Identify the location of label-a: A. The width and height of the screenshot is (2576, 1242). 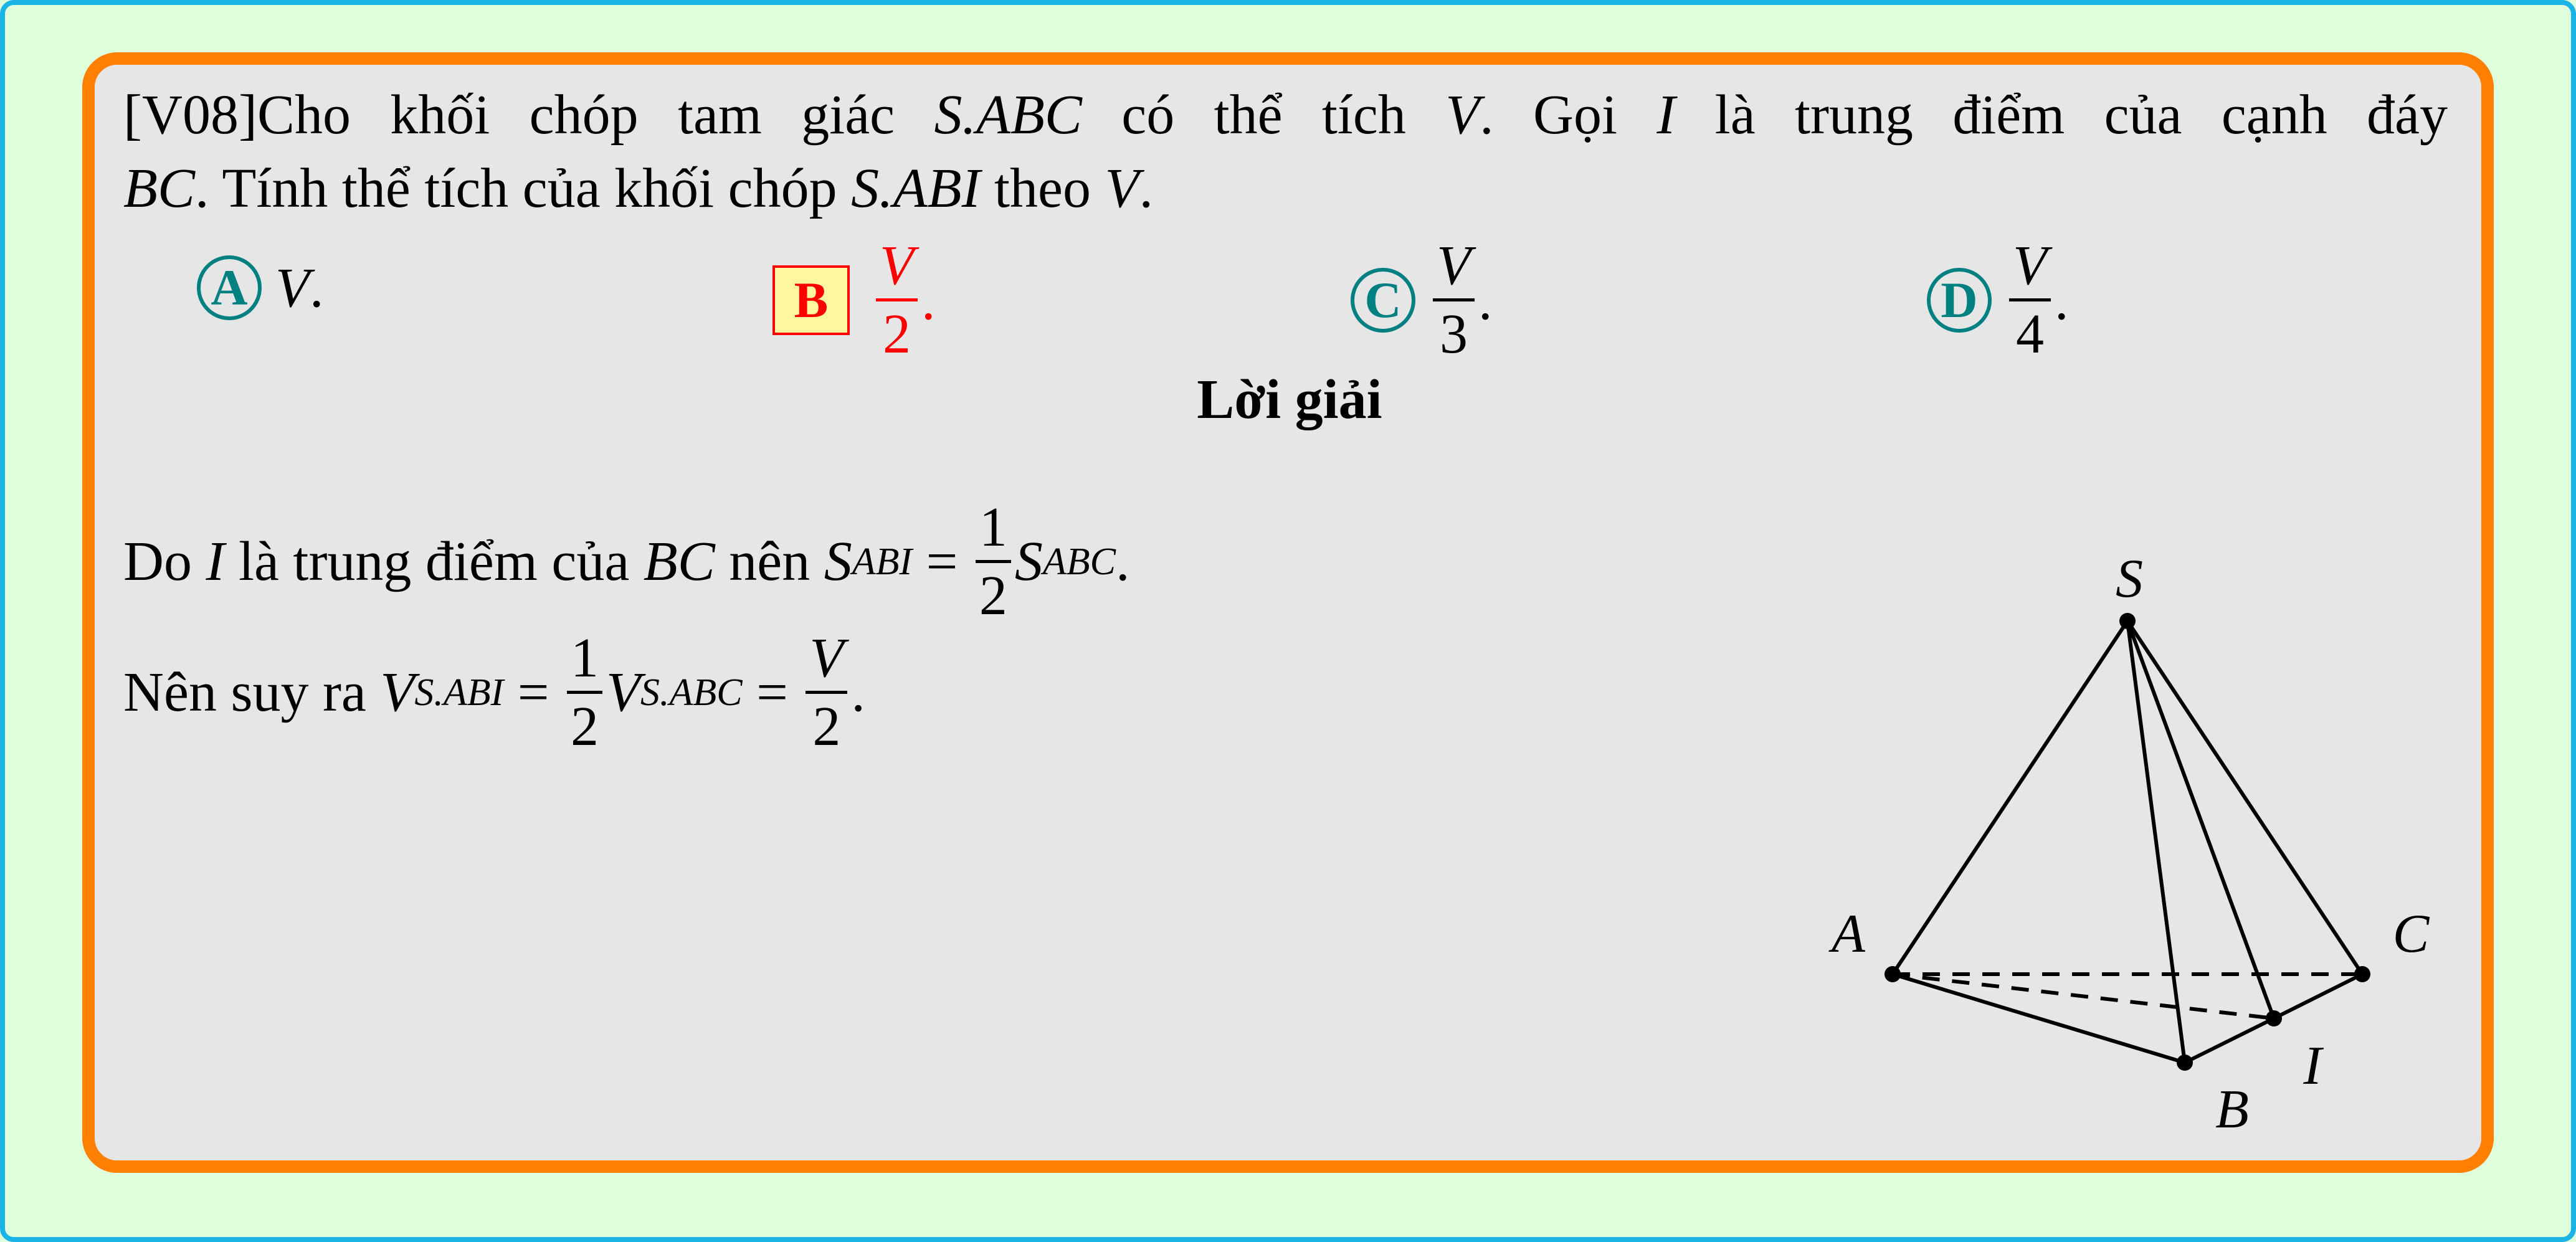
(1847, 934).